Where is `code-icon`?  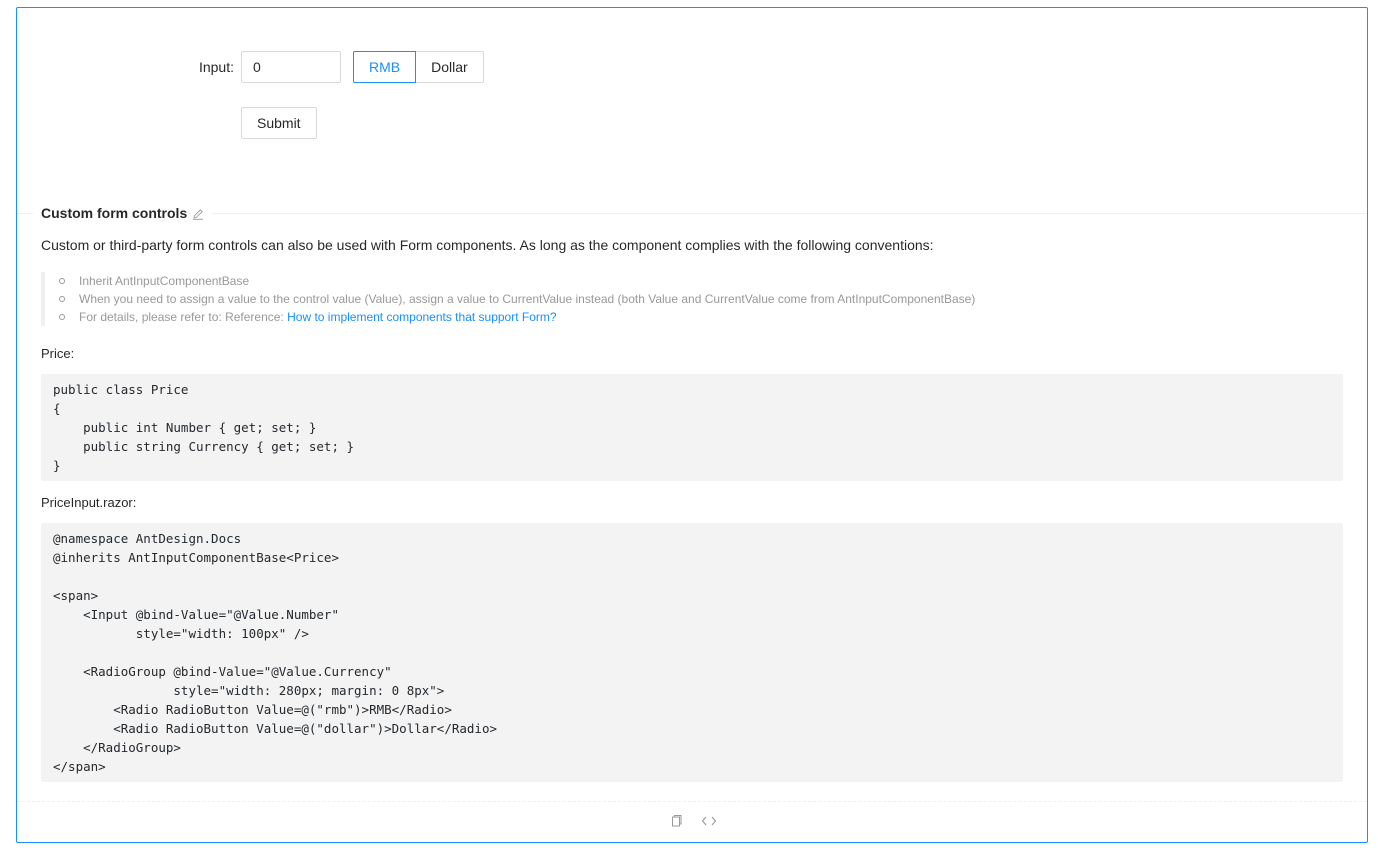
code-icon is located at coordinates (709, 821).